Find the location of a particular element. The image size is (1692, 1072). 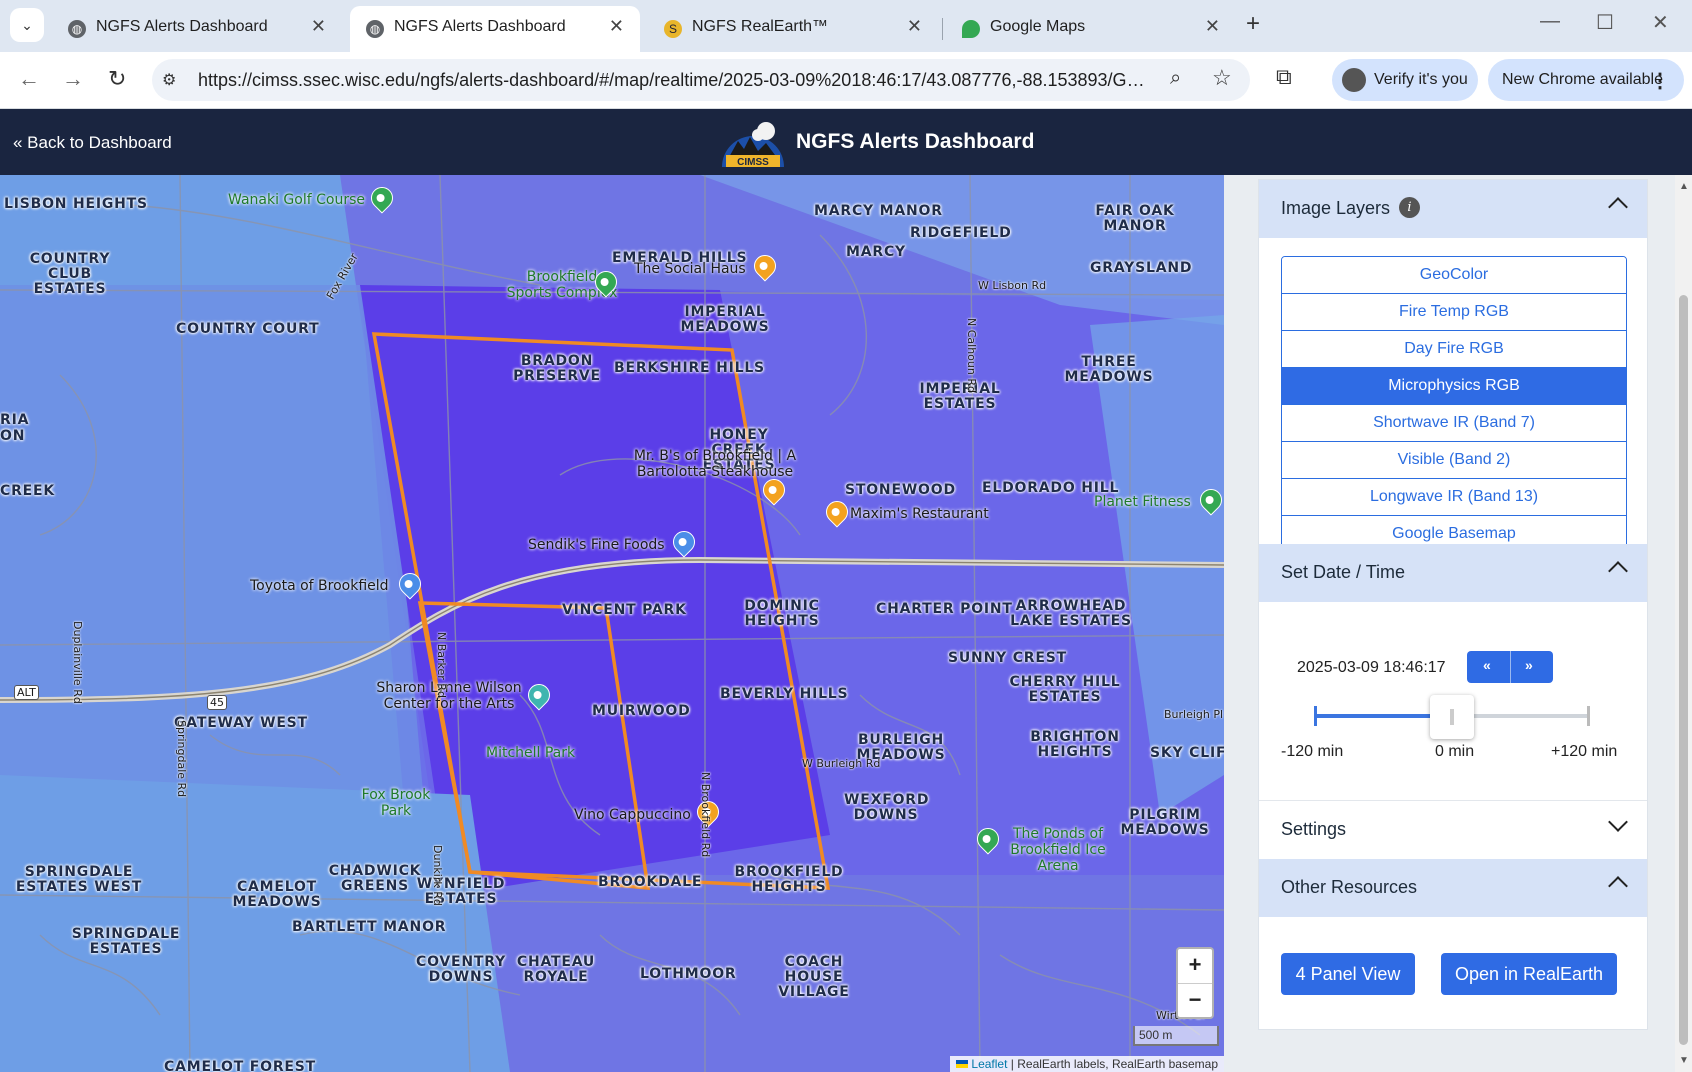

place-label: BARTLETT MANOR is located at coordinates (369, 927).